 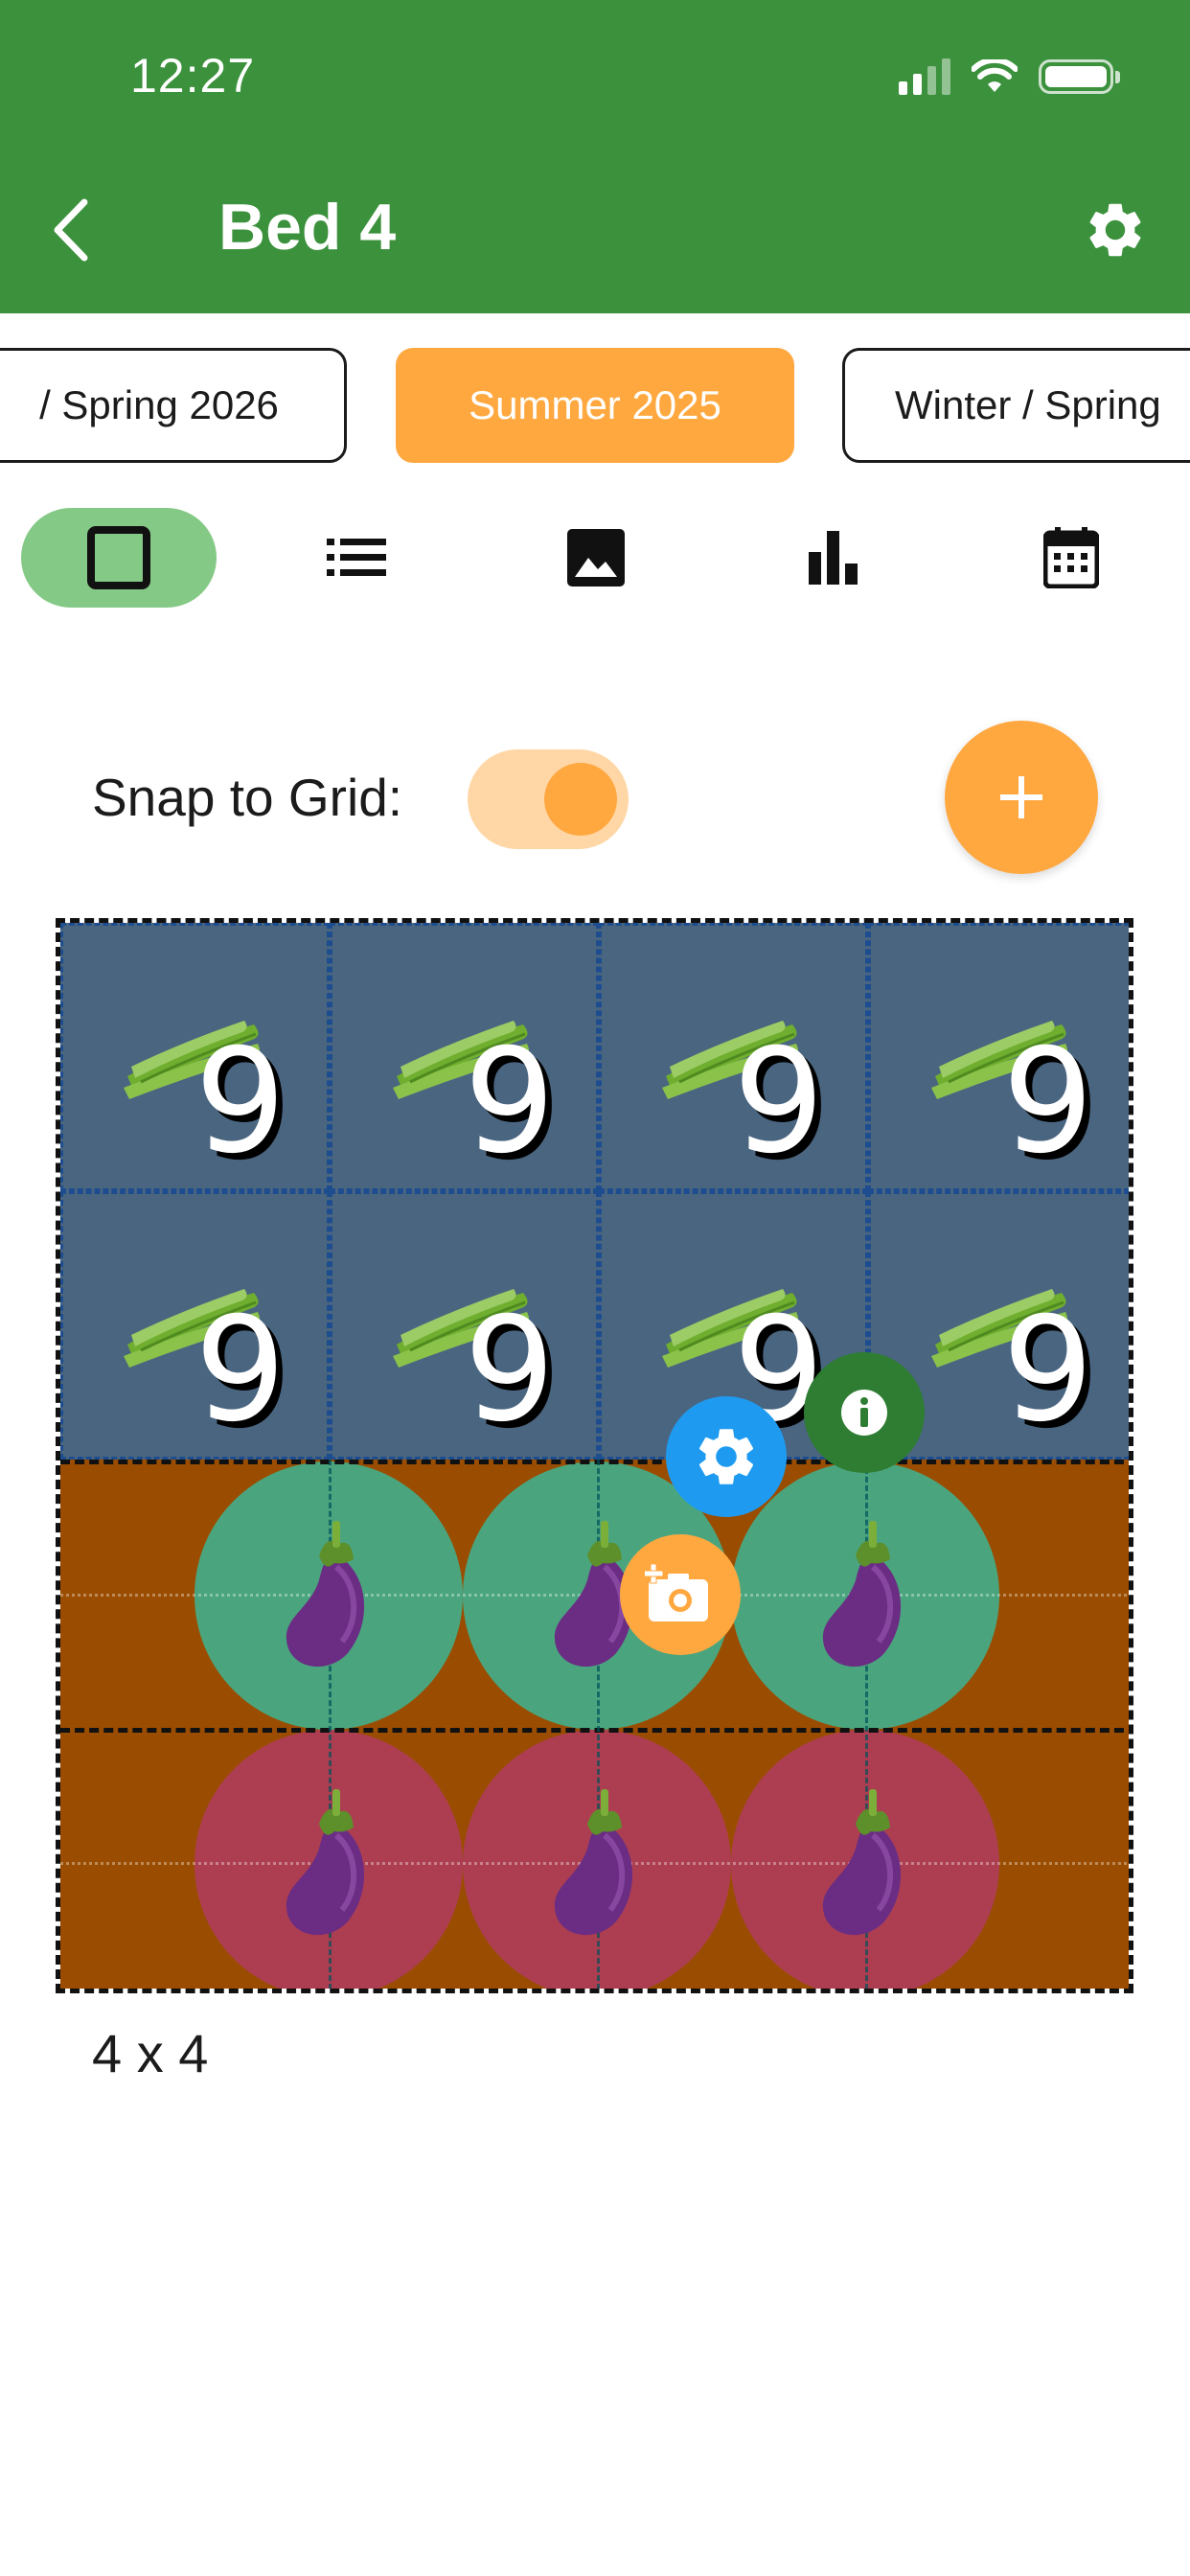 I want to click on app-header: 12:27 Bed 4, so click(x=595, y=156).